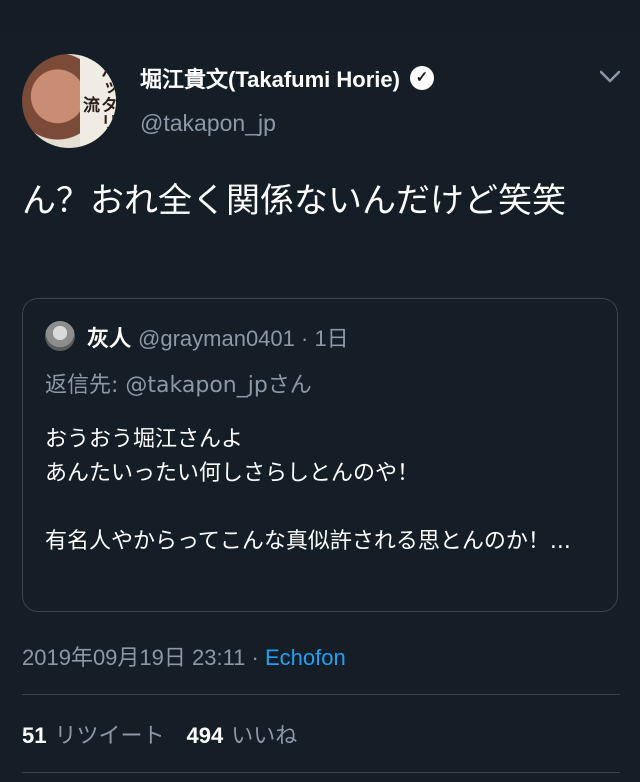  I want to click on author-handle: @takapon_jp, so click(208, 123).